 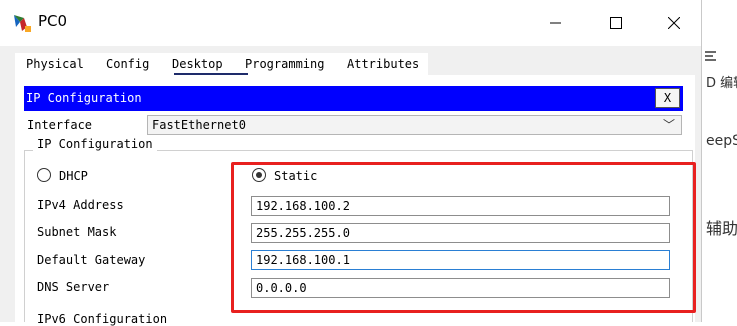 I want to click on static-label: Static, so click(x=296, y=176).